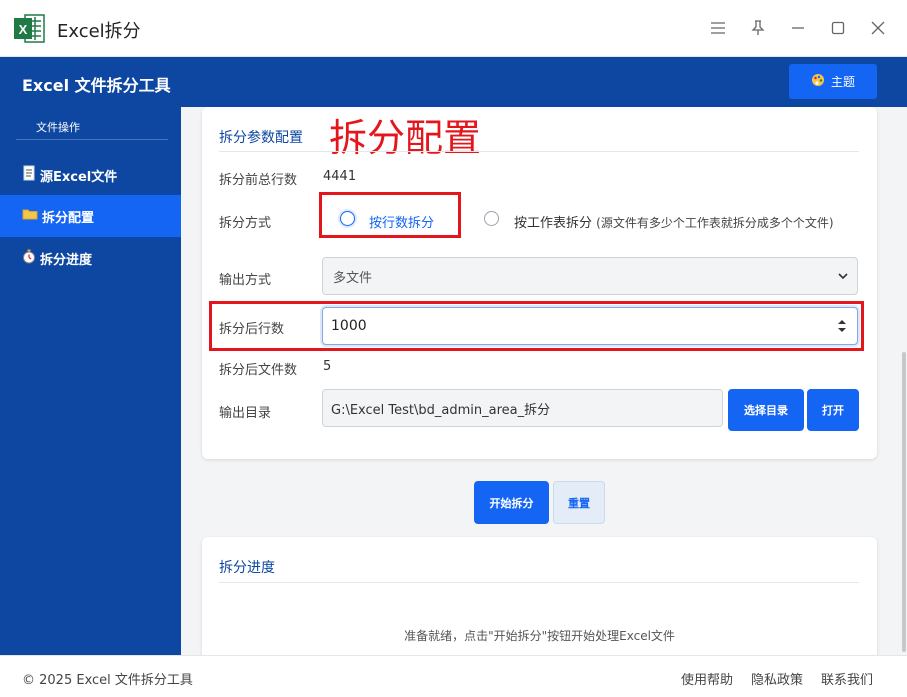 The width and height of the screenshot is (907, 697). I want to click on output-dir-label: 输出目录, so click(245, 413).